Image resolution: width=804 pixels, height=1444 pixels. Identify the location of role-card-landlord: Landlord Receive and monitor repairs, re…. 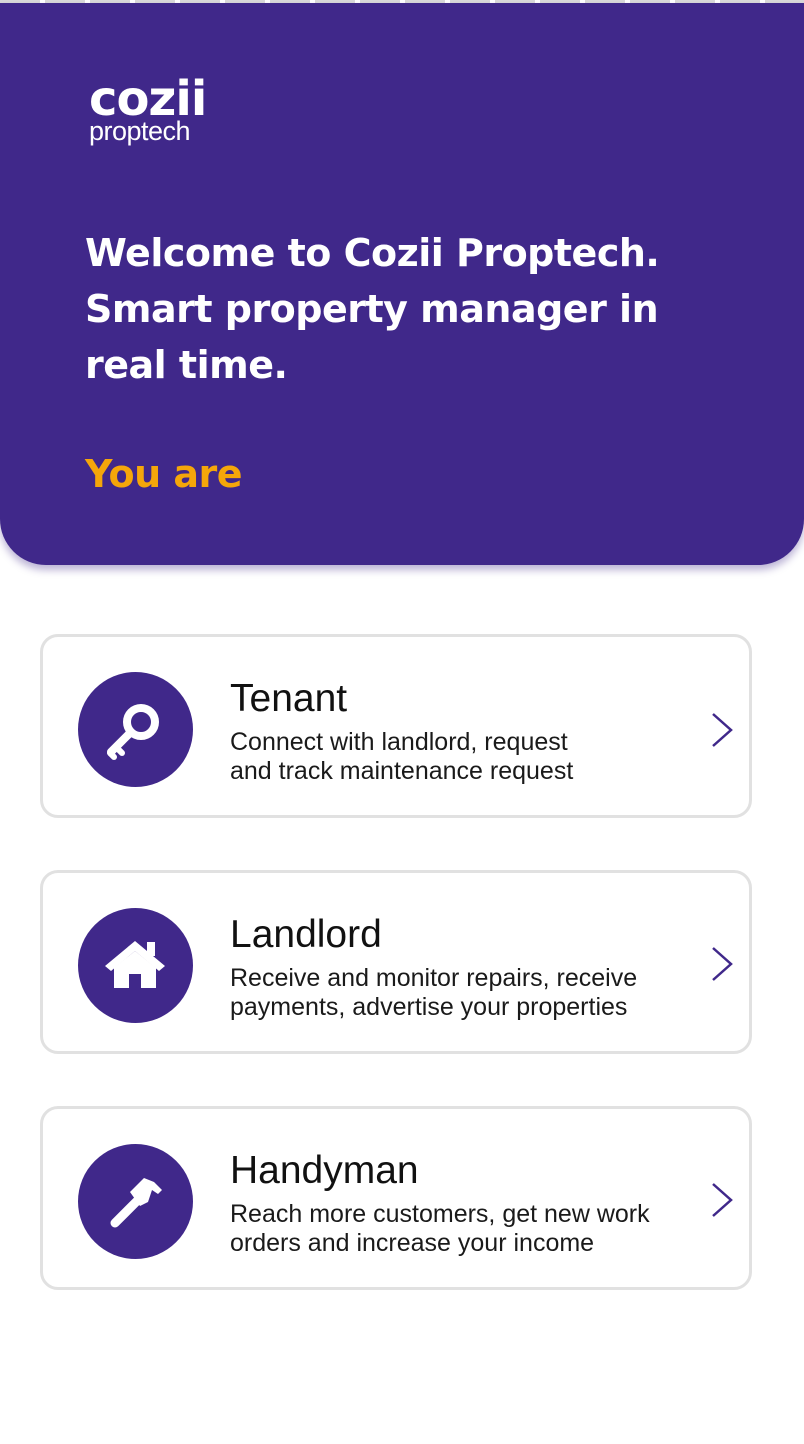
(396, 962).